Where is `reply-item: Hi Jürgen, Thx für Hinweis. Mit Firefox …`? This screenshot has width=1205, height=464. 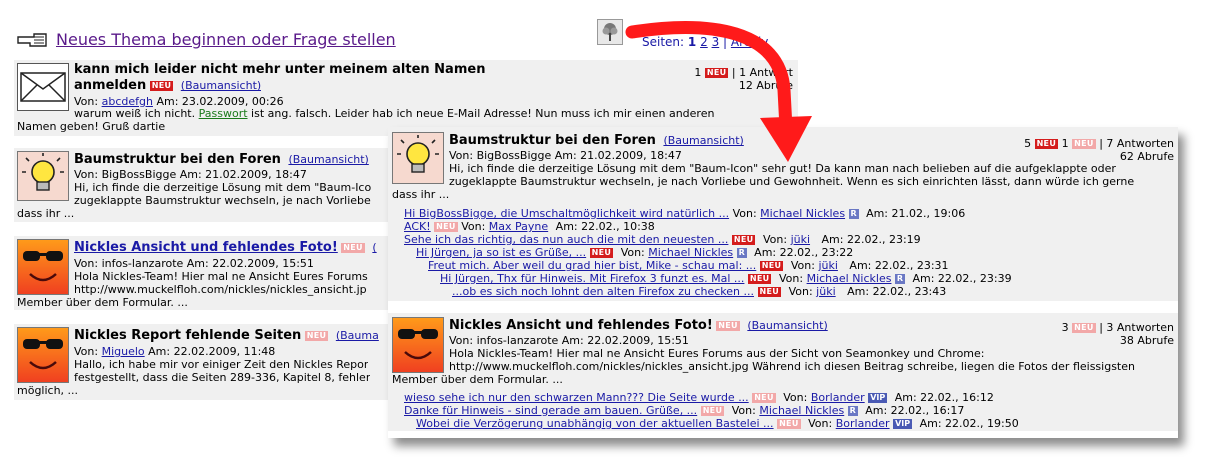 reply-item: Hi Jürgen, Thx für Hinweis. Mit Firefox … is located at coordinates (726, 278).